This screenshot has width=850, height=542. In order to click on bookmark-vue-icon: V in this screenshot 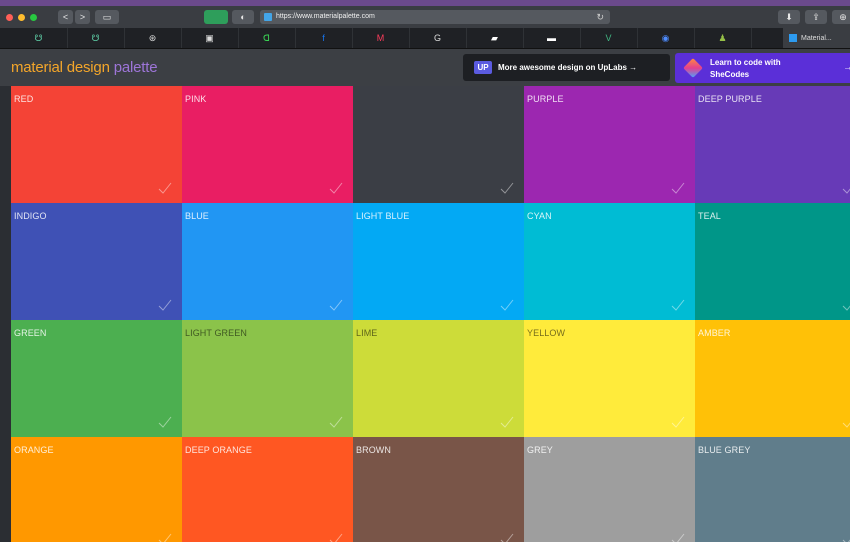, I will do `click(609, 38)`.